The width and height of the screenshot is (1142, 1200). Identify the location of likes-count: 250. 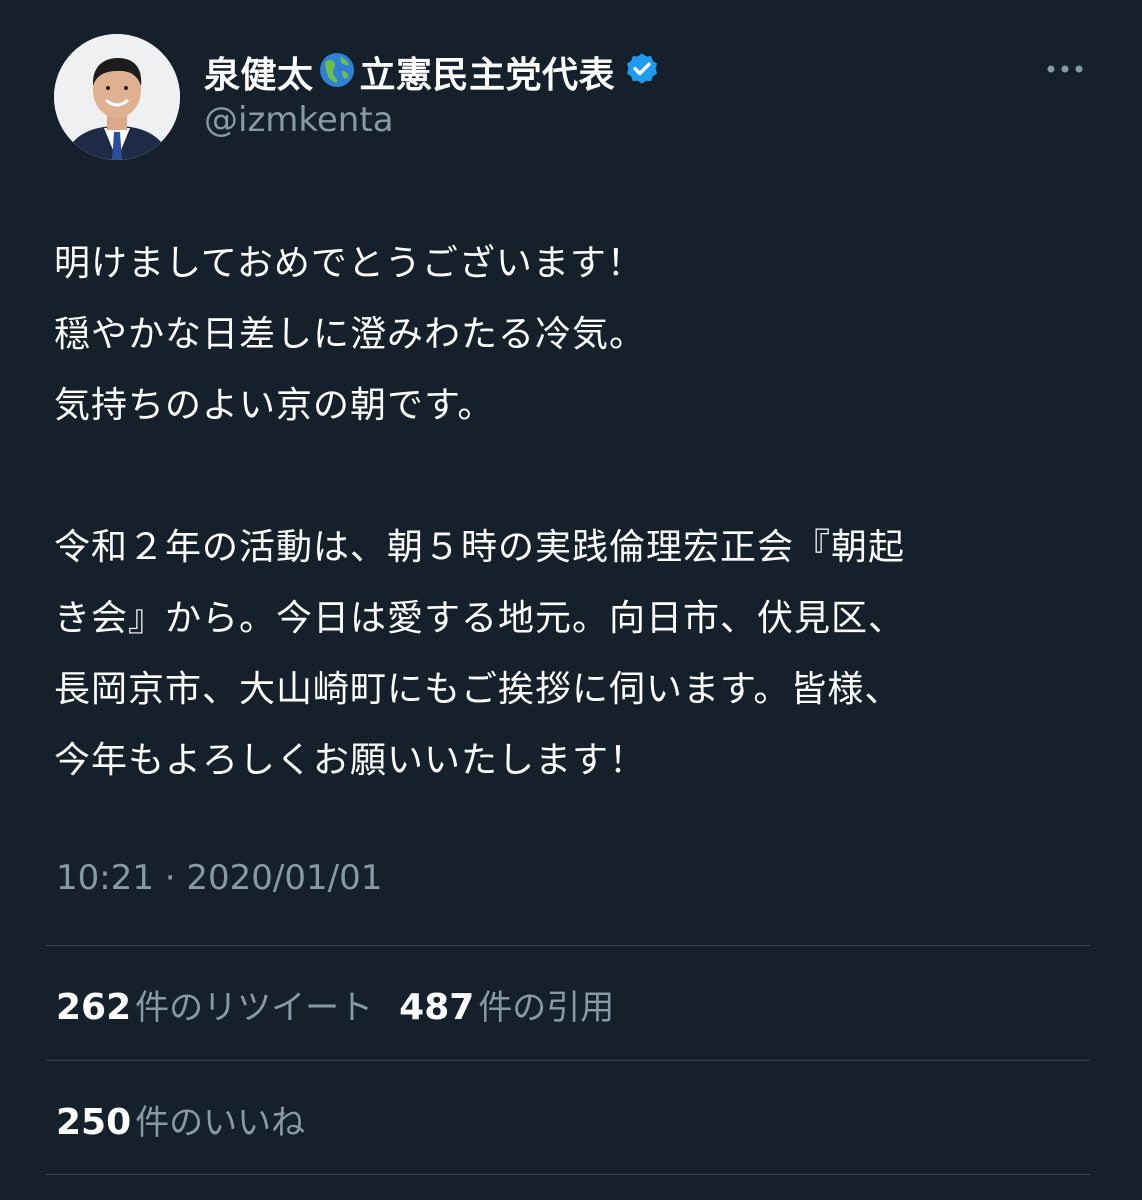
(94, 1122).